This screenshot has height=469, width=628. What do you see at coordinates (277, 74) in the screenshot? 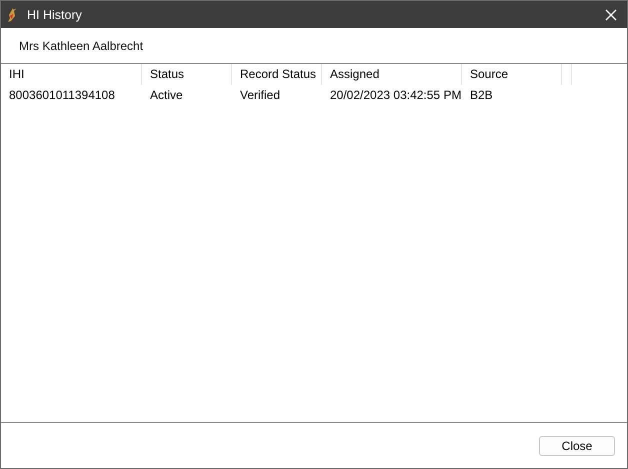
I see `column-header: Record Status` at bounding box center [277, 74].